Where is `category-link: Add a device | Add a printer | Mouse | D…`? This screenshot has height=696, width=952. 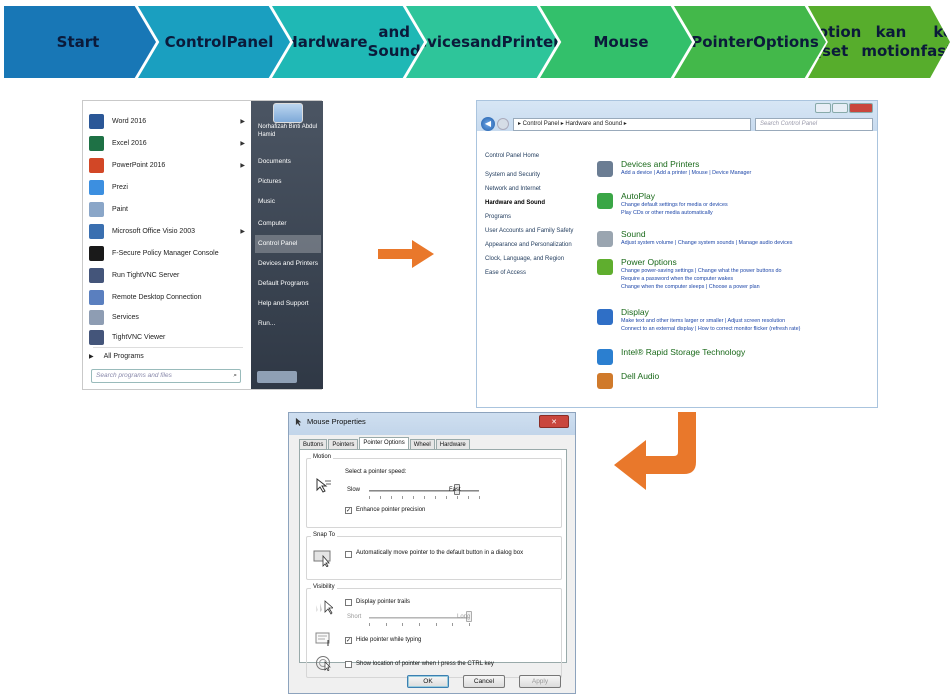 category-link: Add a device | Add a printer | Mouse | D… is located at coordinates (686, 173).